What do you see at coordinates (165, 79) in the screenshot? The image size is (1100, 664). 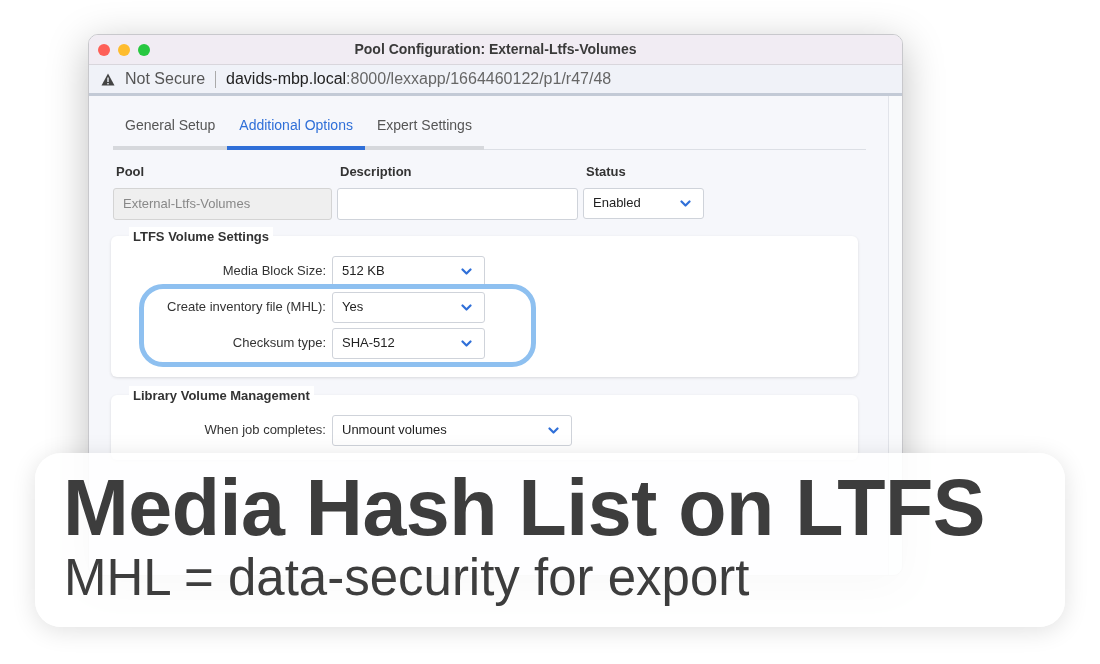 I see `security-label: Not Secure` at bounding box center [165, 79].